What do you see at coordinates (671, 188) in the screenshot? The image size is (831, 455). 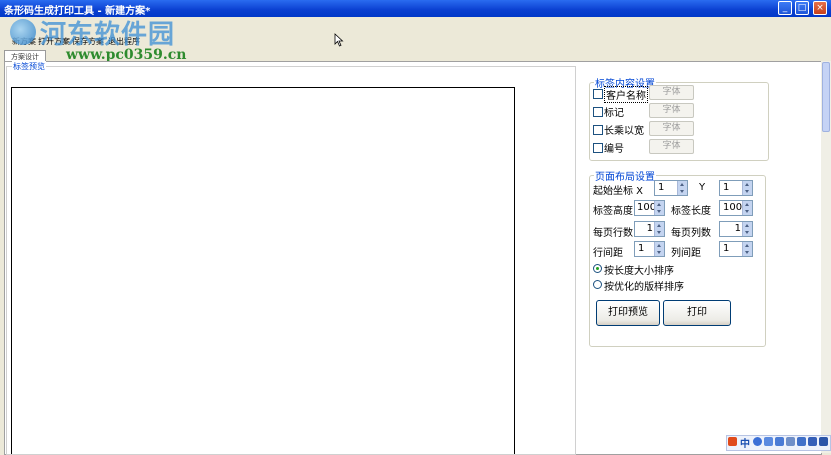 I see `start-x-stepper: 1` at bounding box center [671, 188].